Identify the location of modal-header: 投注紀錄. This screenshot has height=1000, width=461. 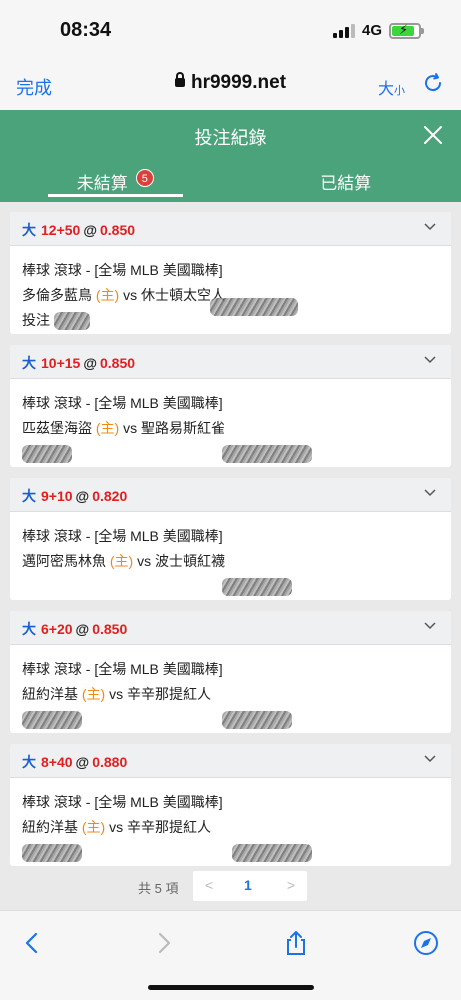
(230, 135).